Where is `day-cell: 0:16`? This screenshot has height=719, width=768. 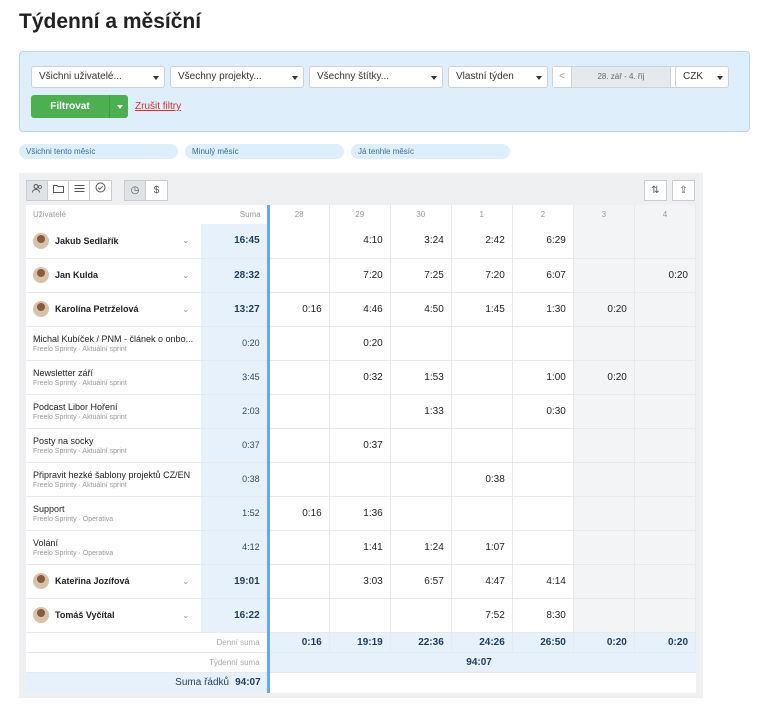 day-cell: 0:16 is located at coordinates (299, 513).